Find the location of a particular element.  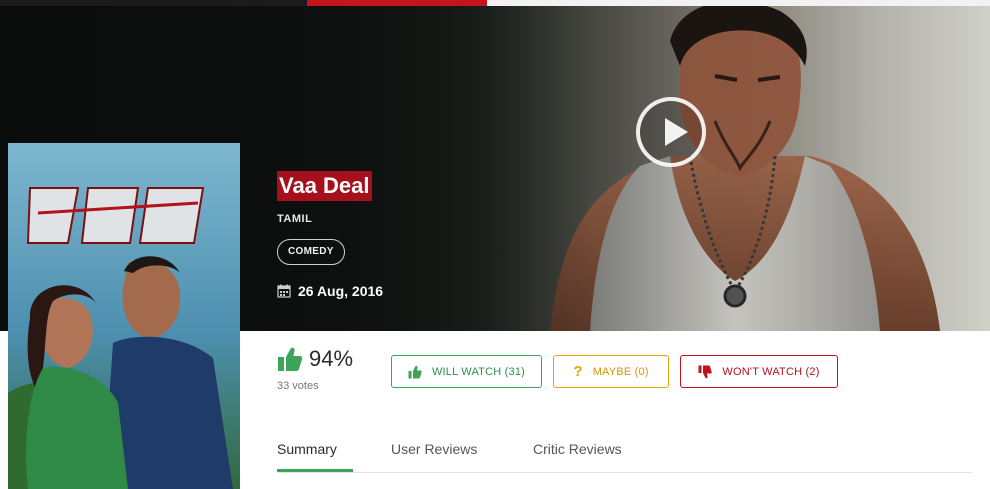

active-tab-indicator is located at coordinates (315, 470).